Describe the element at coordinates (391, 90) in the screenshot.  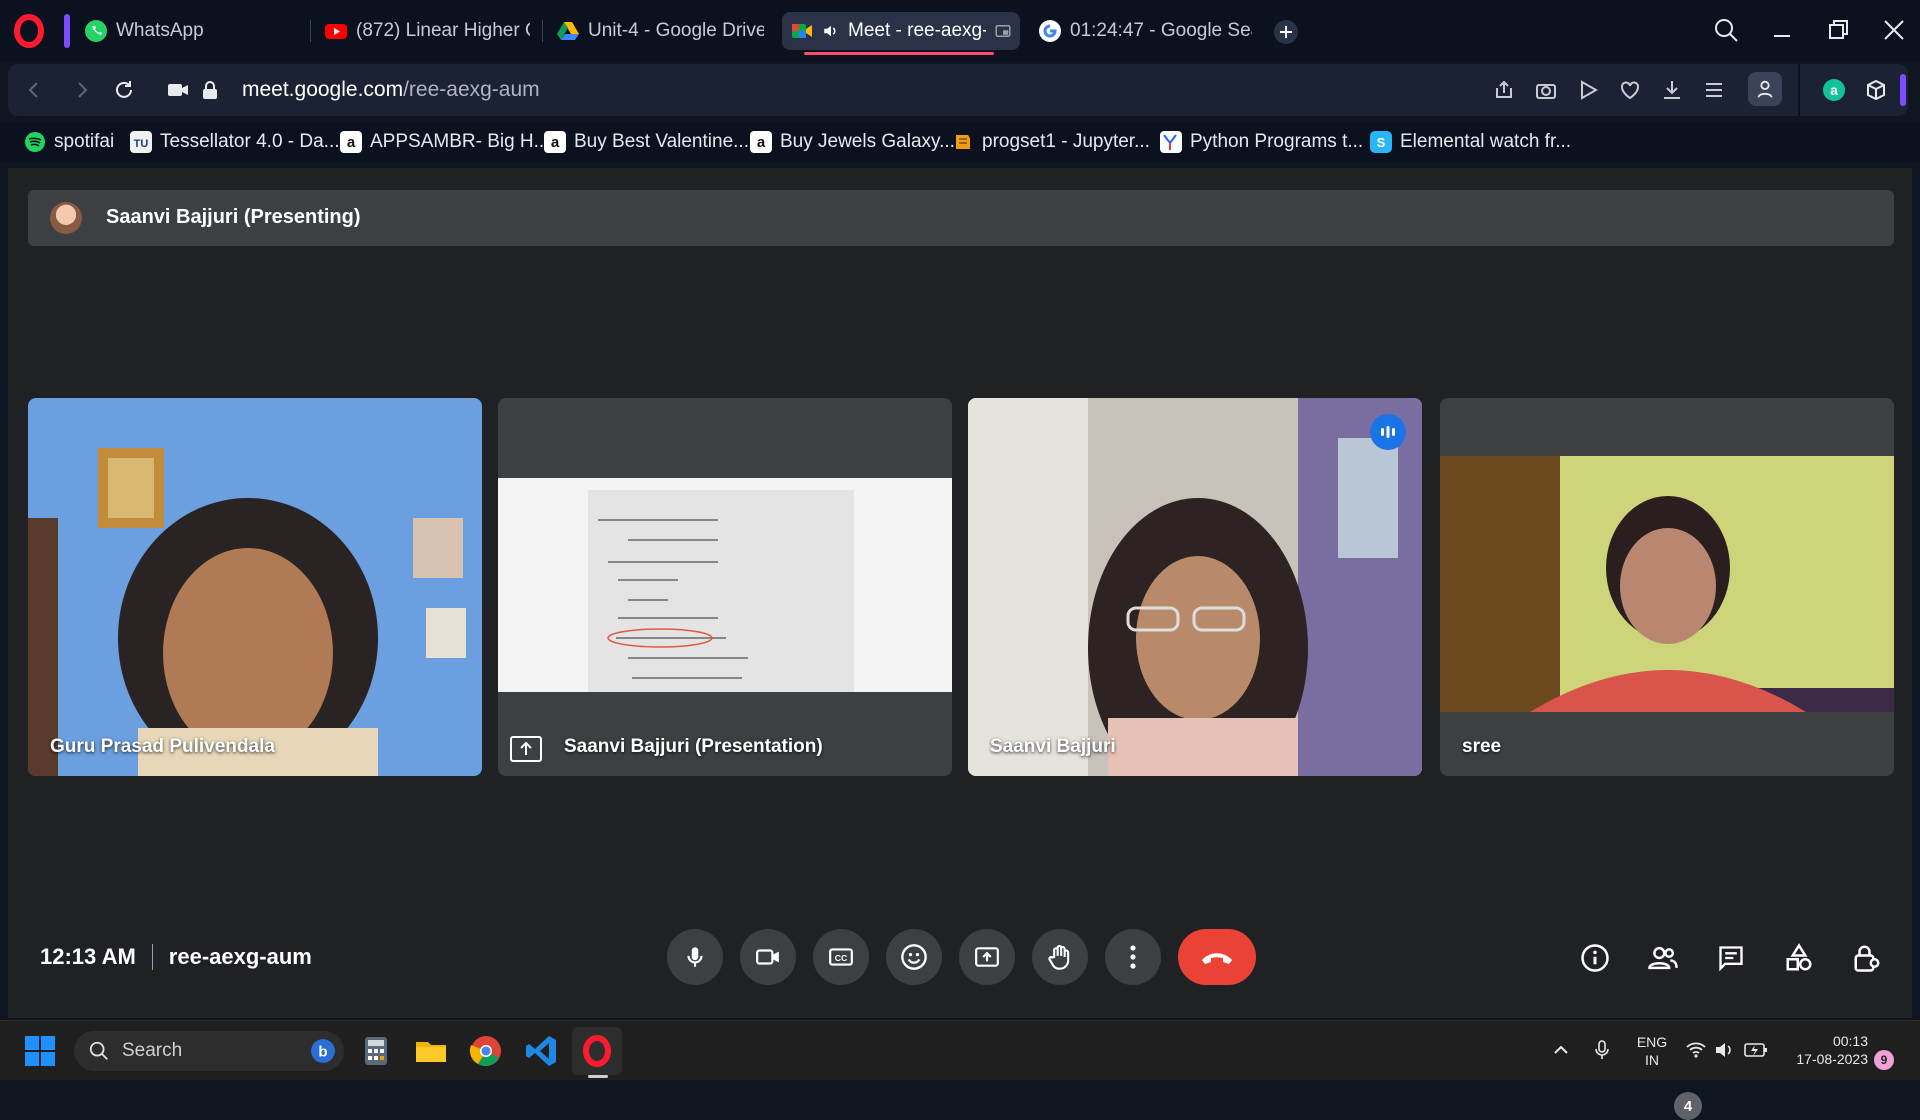
I see `url-field: meet.google.com/ree-aexg-aum` at that location.